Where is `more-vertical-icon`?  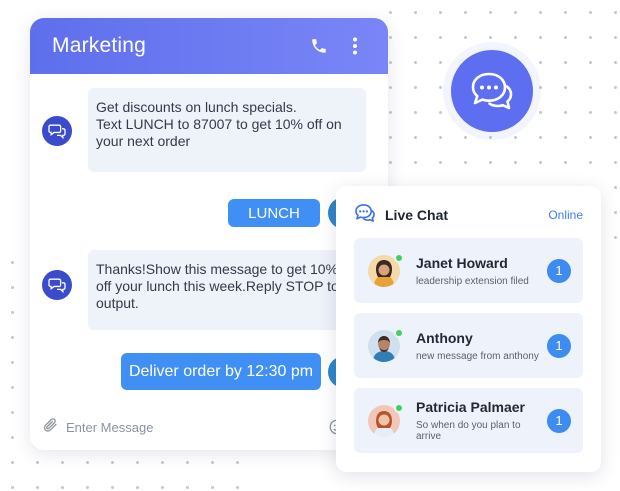
more-vertical-icon is located at coordinates (355, 46).